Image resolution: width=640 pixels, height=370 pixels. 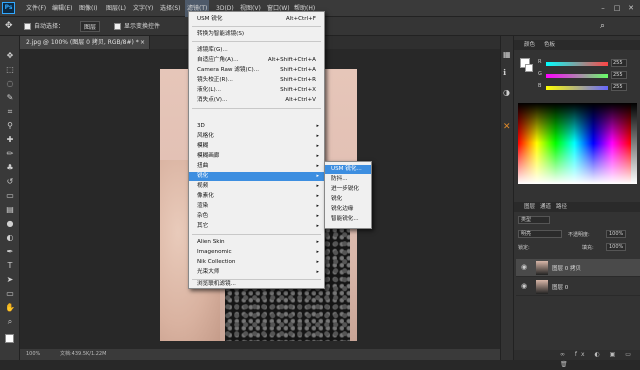 What do you see at coordinates (256, 126) in the screenshot?
I see `filter-item-3d: 3D ▸` at bounding box center [256, 126].